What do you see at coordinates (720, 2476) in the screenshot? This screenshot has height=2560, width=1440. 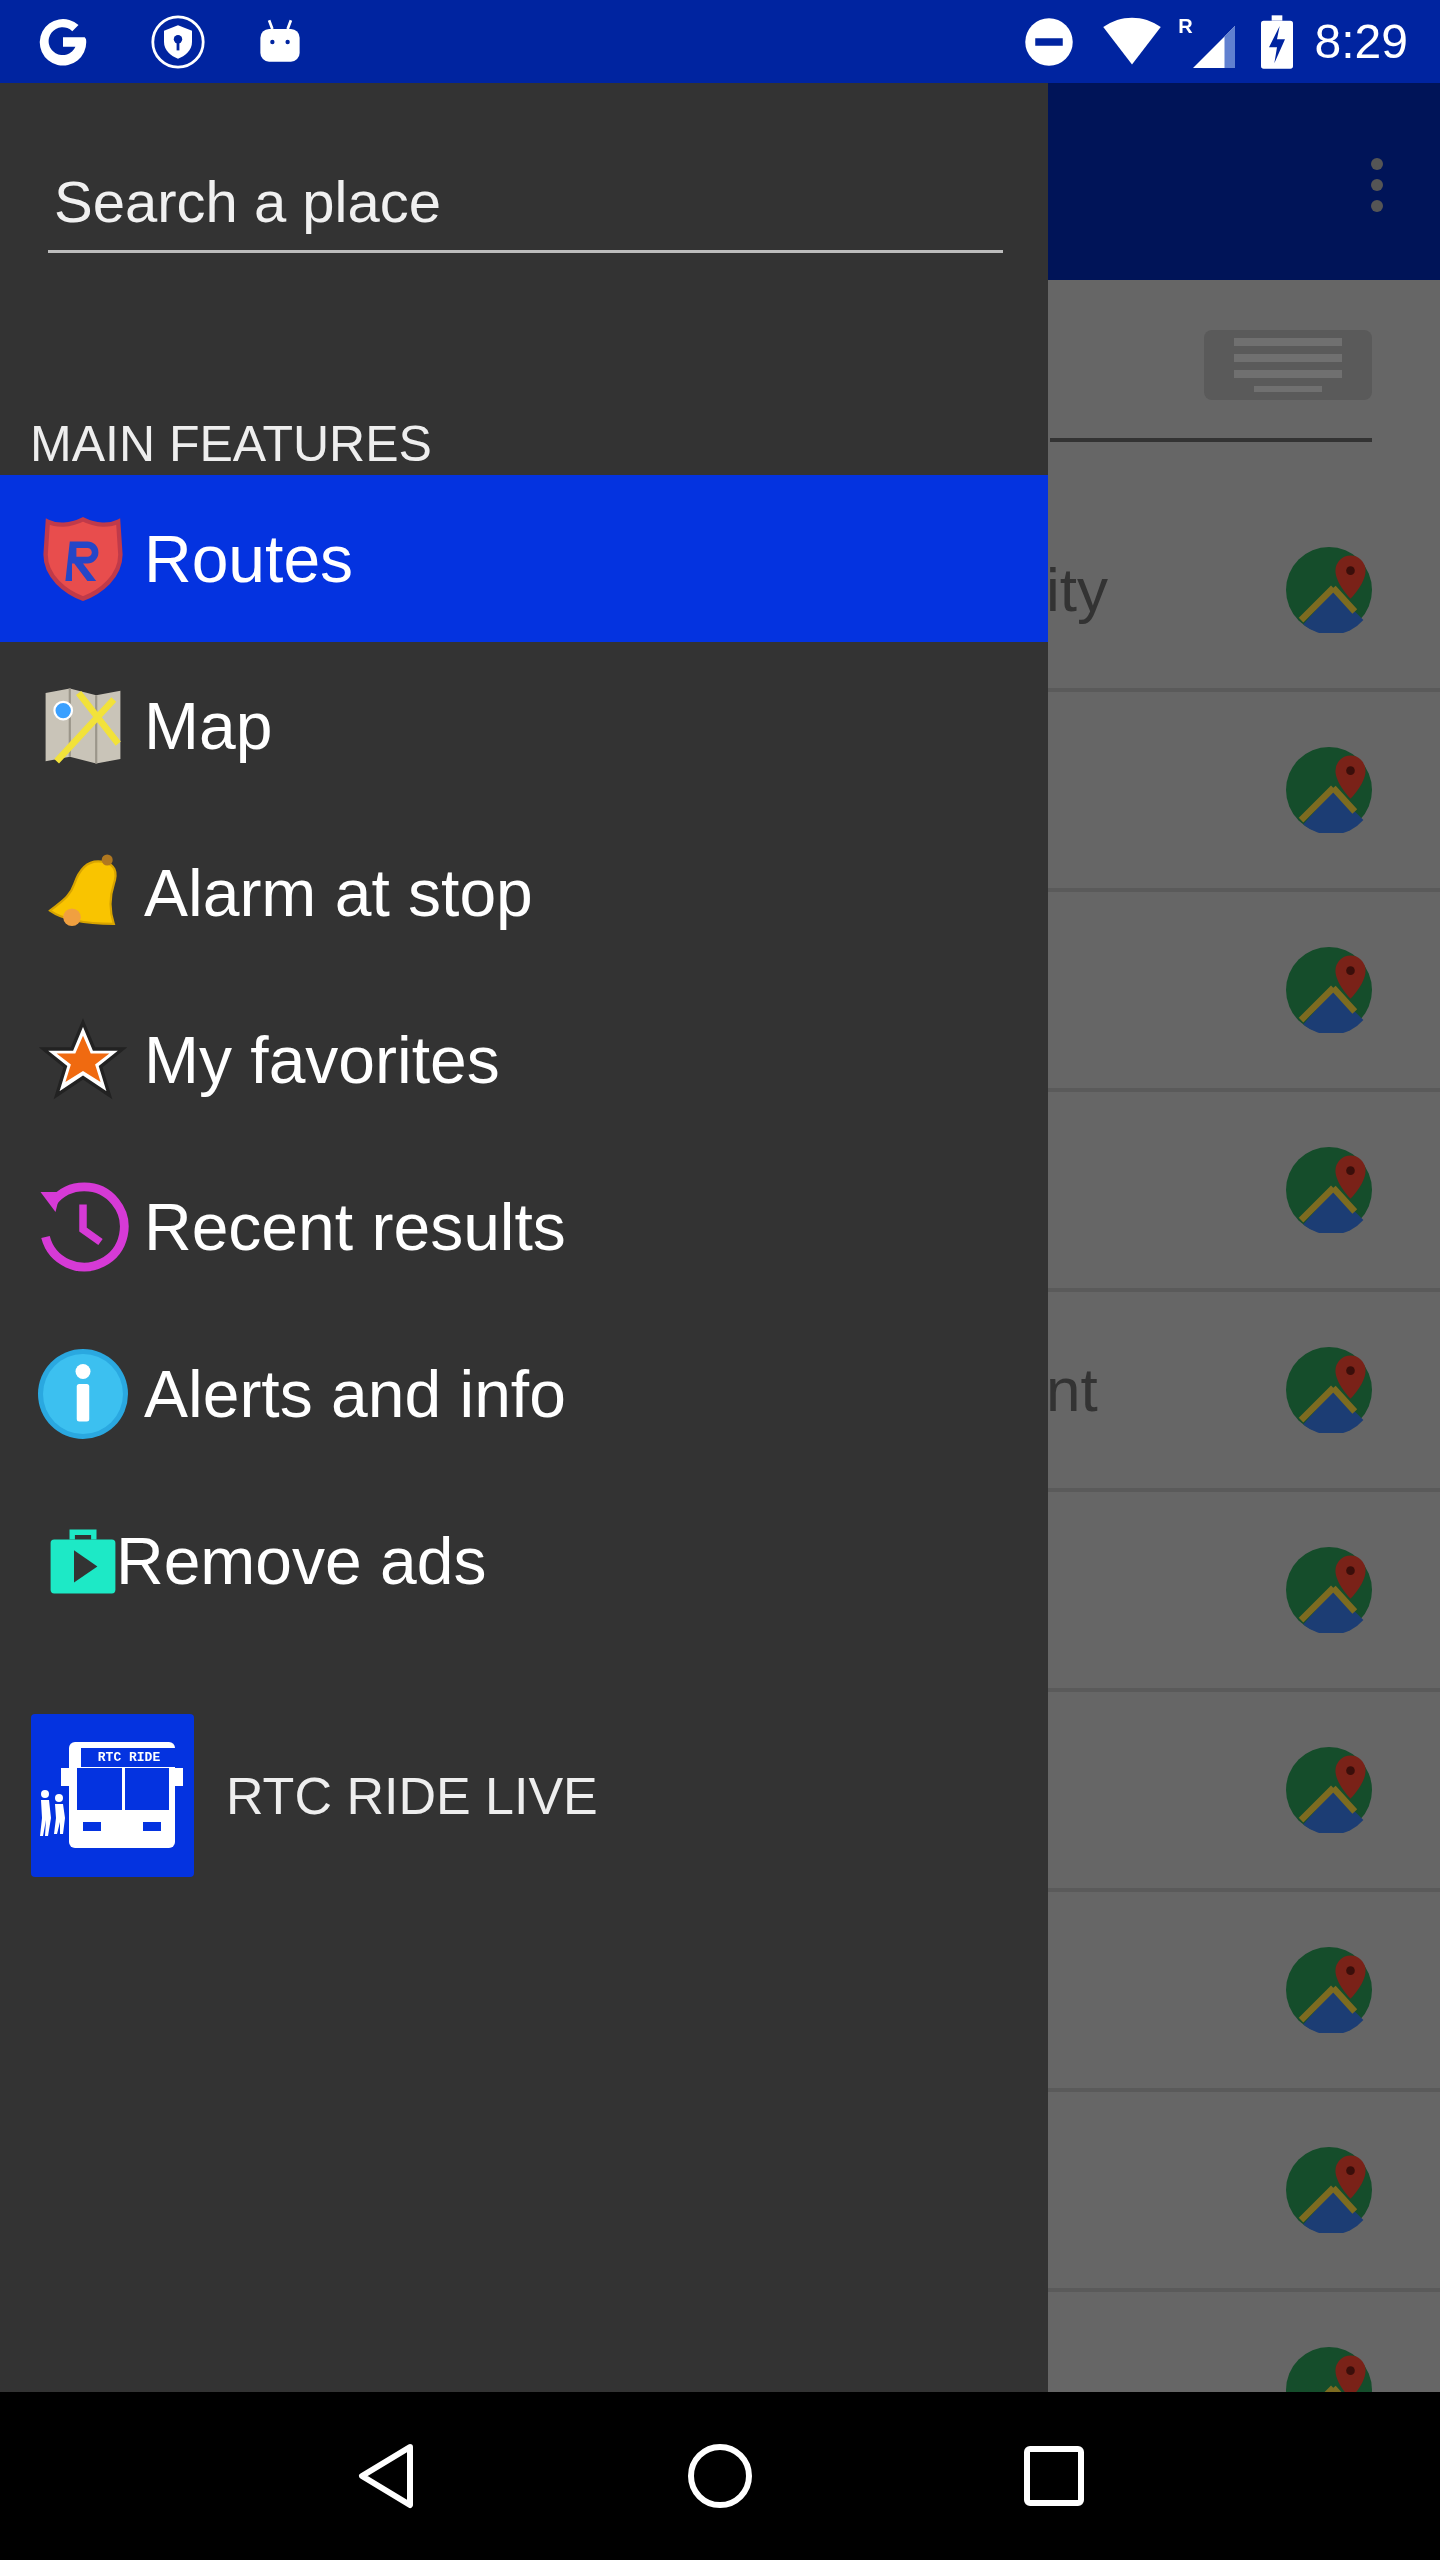 I see `home-icon` at bounding box center [720, 2476].